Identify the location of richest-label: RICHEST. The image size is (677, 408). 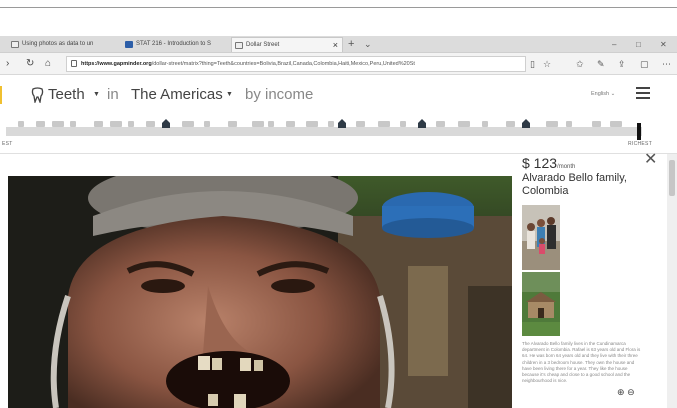
(640, 144).